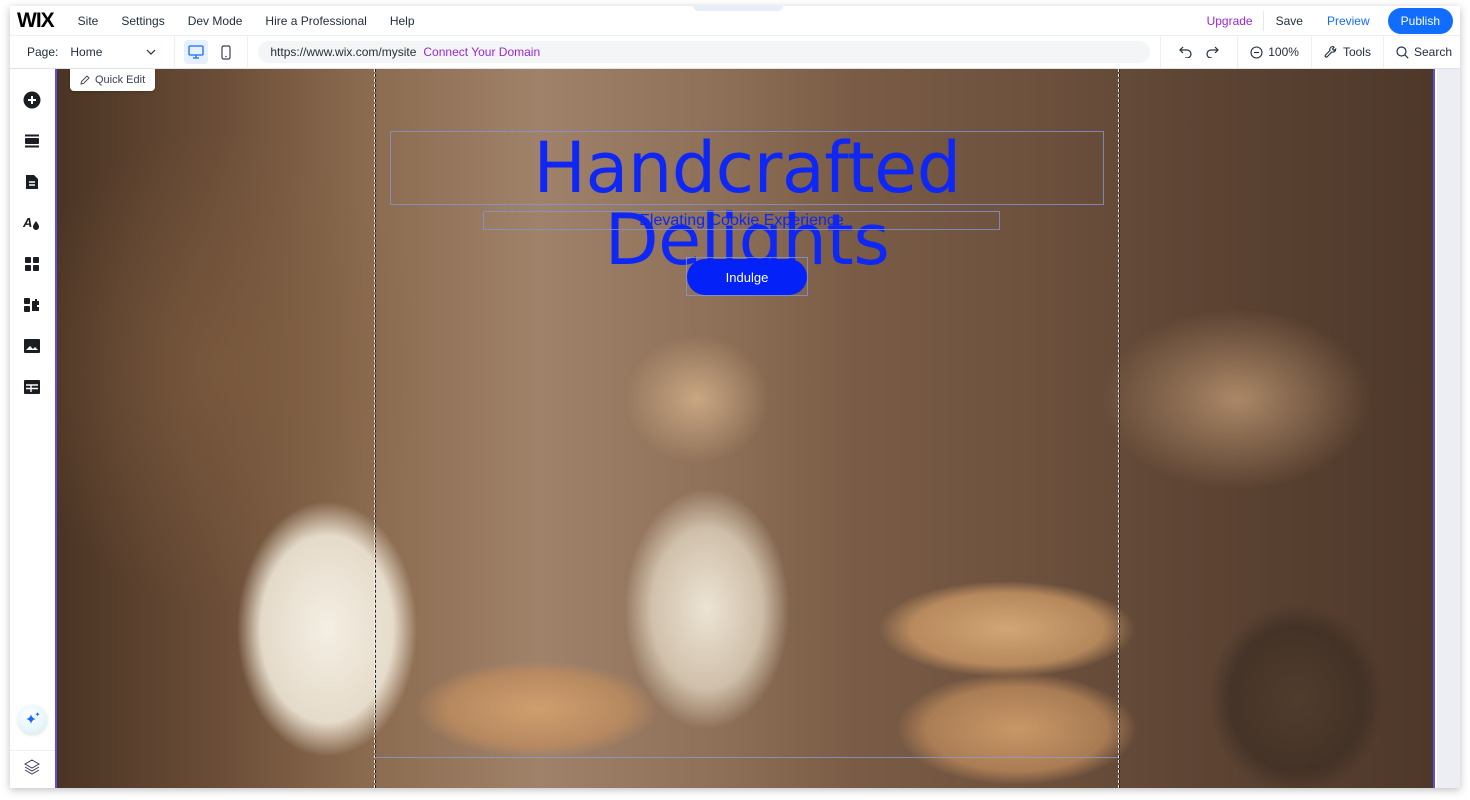 Image resolution: width=1470 pixels, height=800 pixels. Describe the element at coordinates (1348, 21) in the screenshot. I see `preview-button: Preview` at that location.